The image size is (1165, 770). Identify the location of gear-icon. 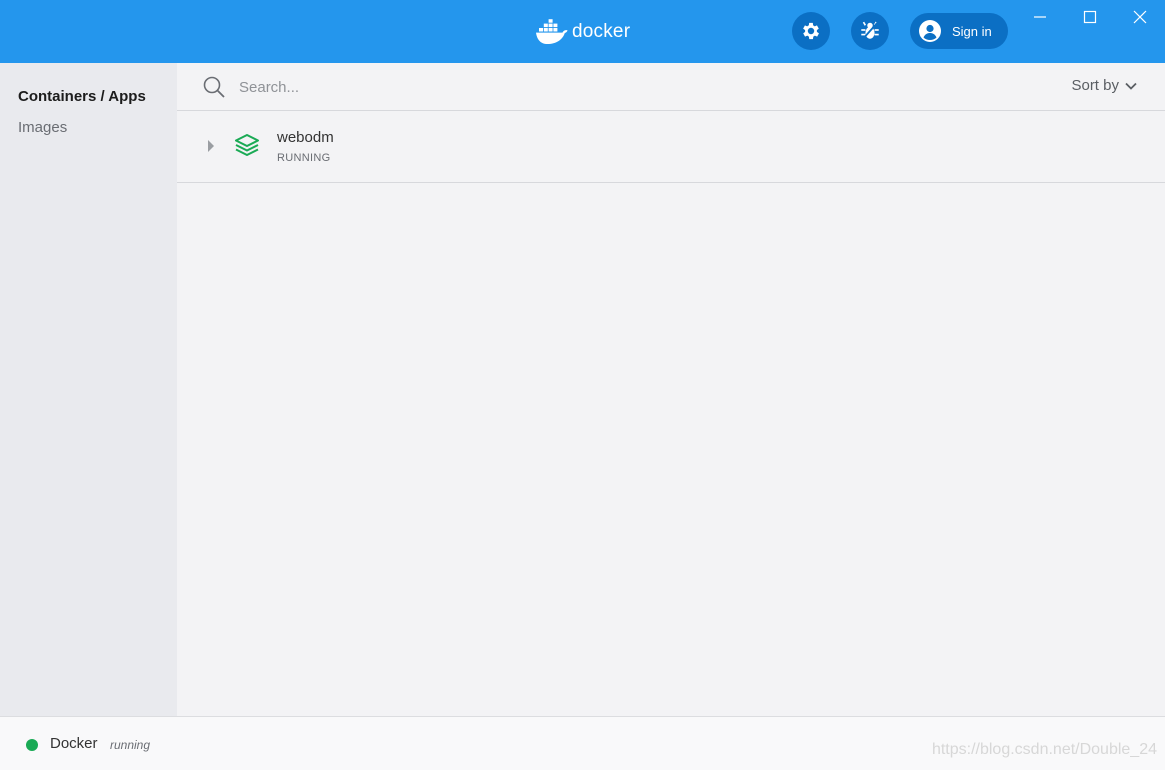
(811, 31).